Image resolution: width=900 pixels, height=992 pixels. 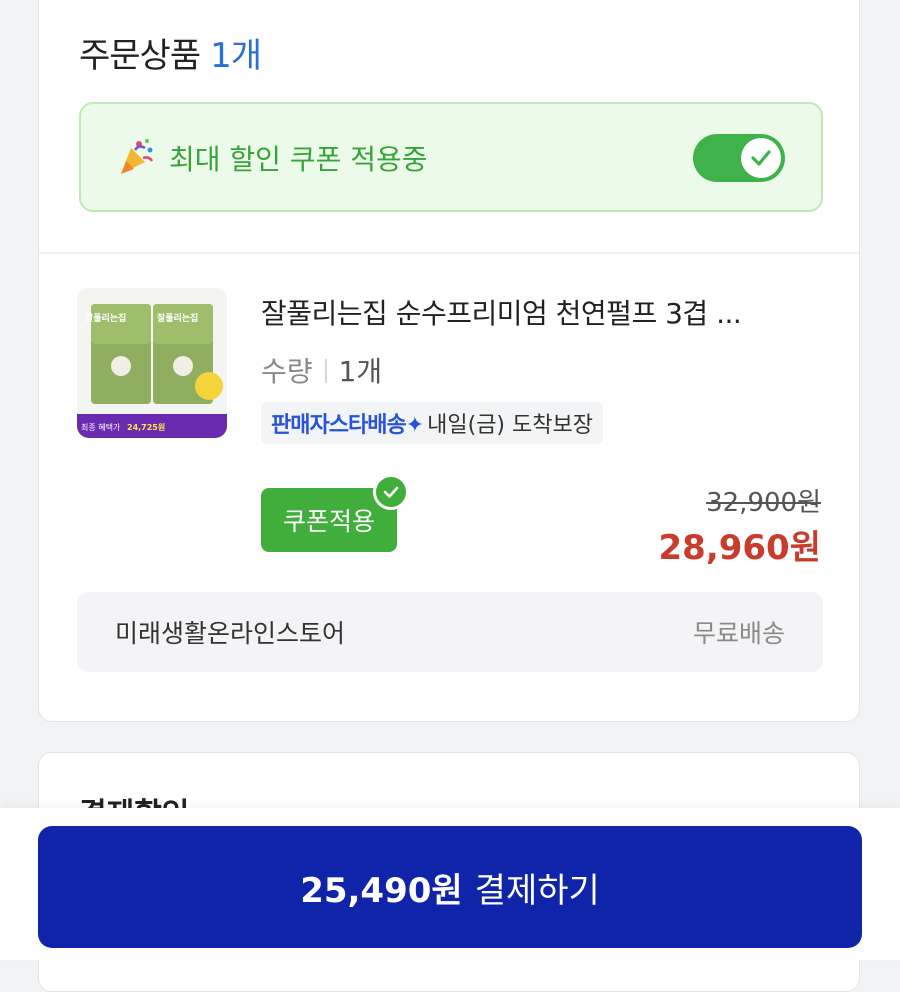 What do you see at coordinates (287, 371) in the screenshot?
I see `quantity-label: 수량` at bounding box center [287, 371].